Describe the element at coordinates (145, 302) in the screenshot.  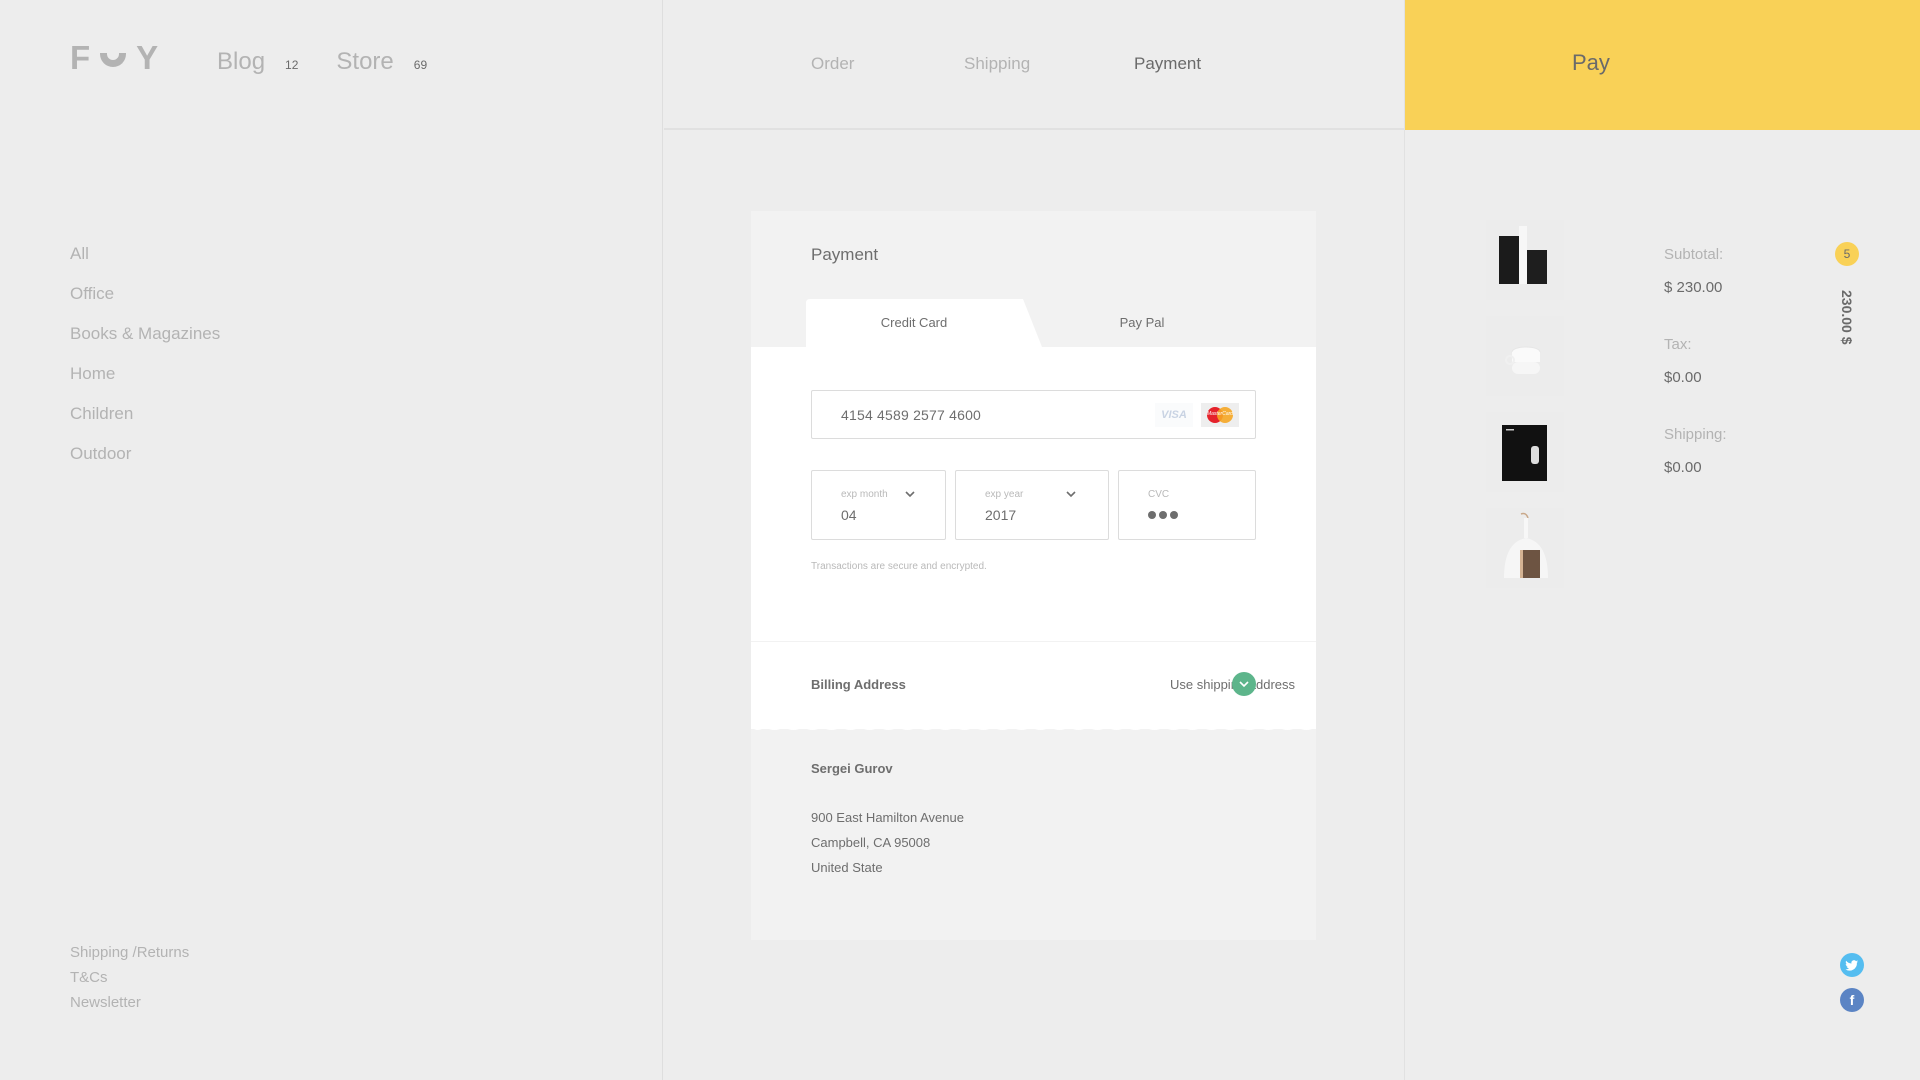
I see `category-office: Office` at that location.